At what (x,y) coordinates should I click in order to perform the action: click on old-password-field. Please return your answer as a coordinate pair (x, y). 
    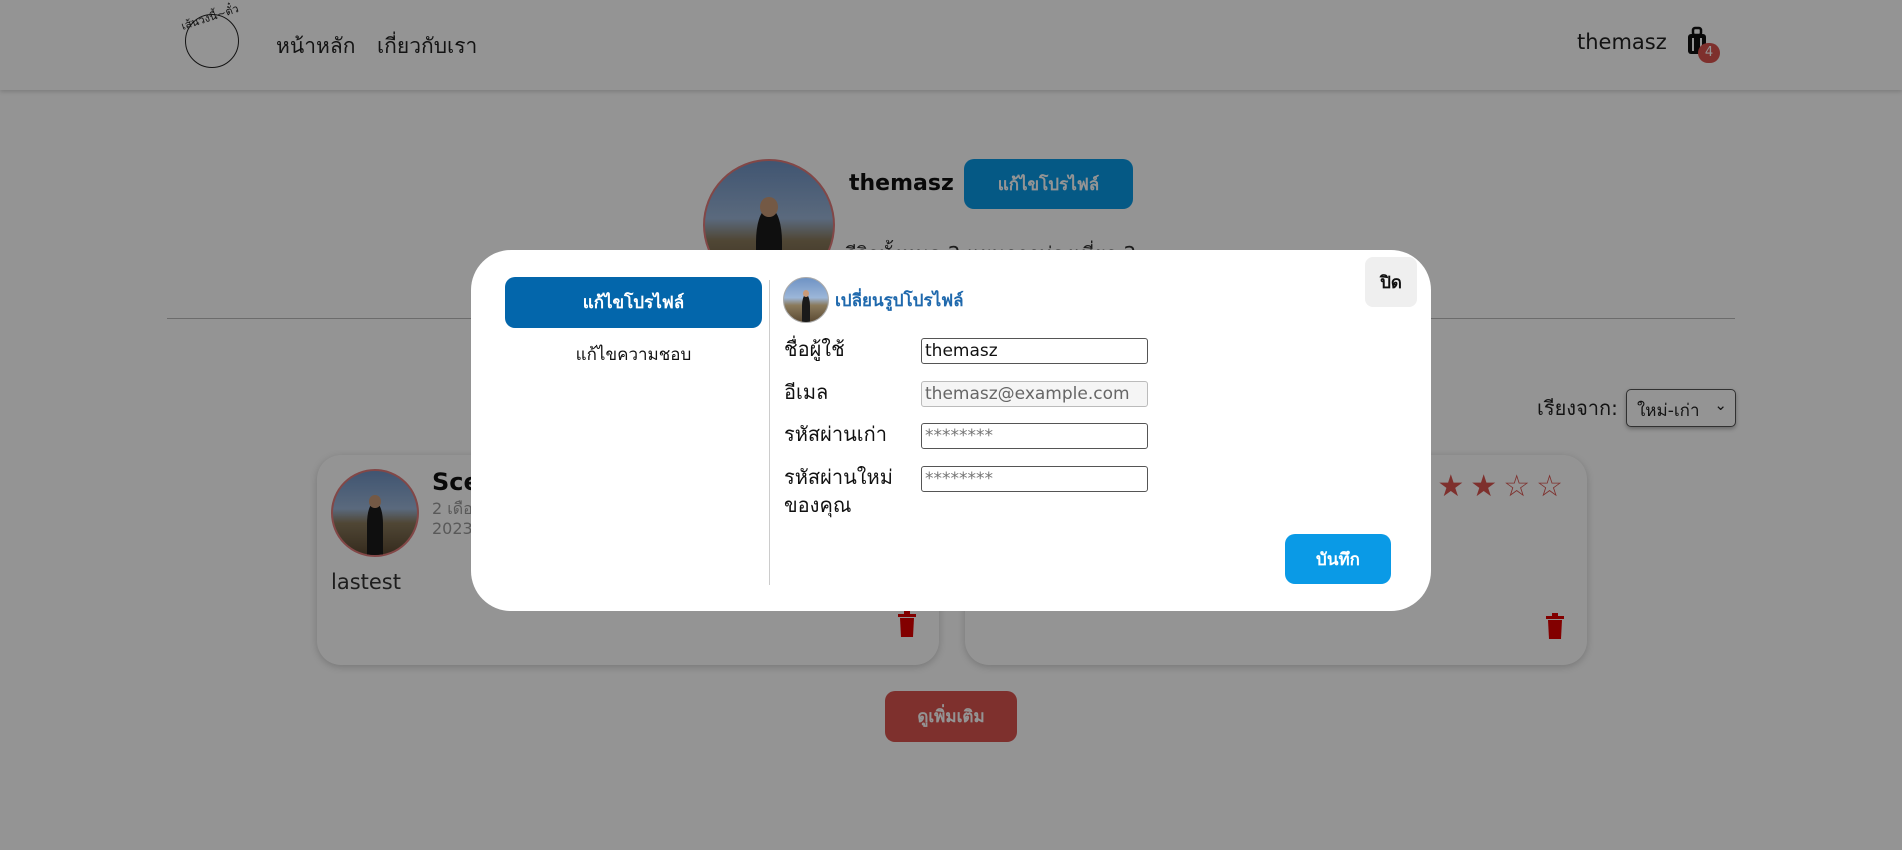
    Looking at the image, I should click on (1034, 436).